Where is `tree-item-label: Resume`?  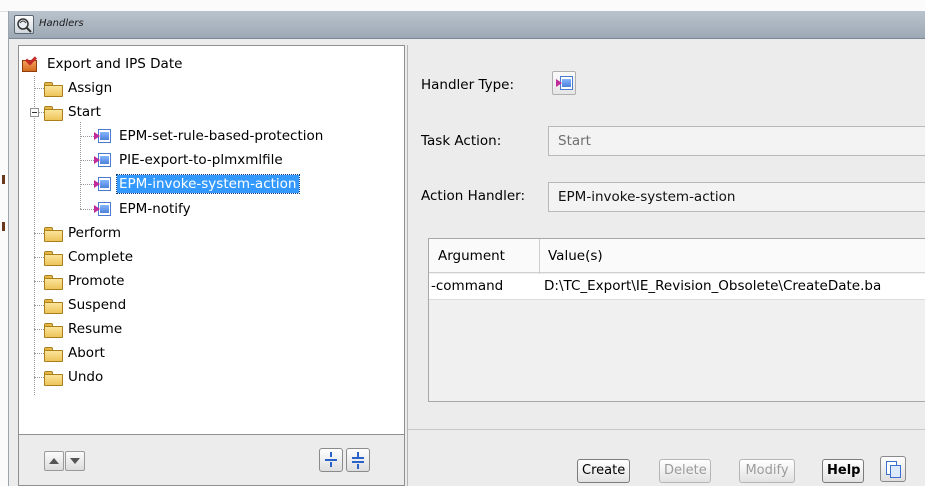 tree-item-label: Resume is located at coordinates (95, 329).